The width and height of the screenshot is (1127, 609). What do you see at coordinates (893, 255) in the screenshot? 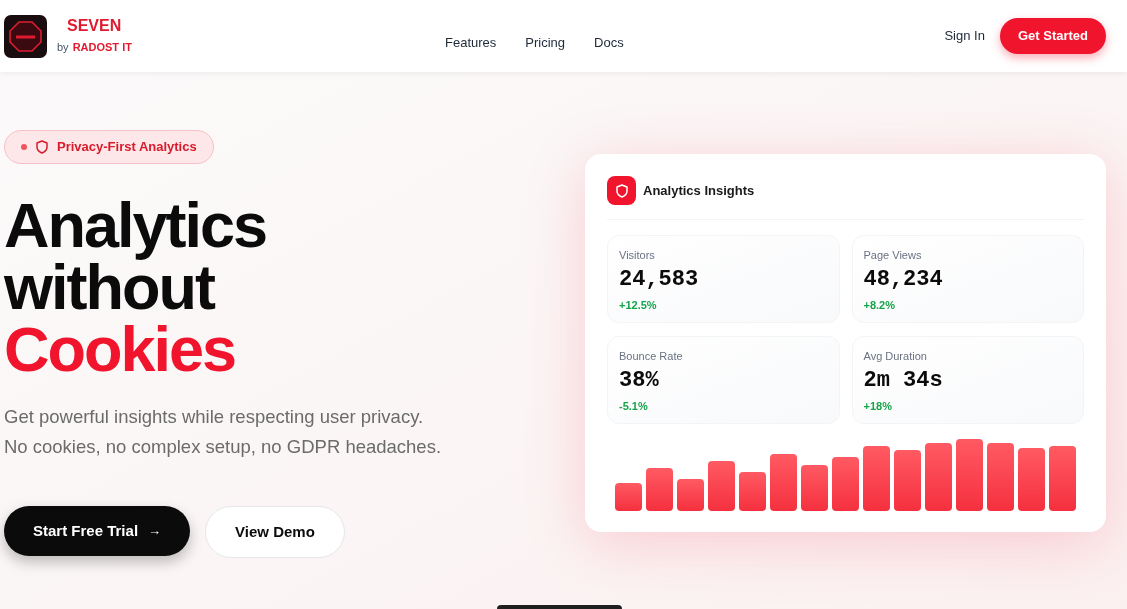
I see `stat-label: Page Views` at bounding box center [893, 255].